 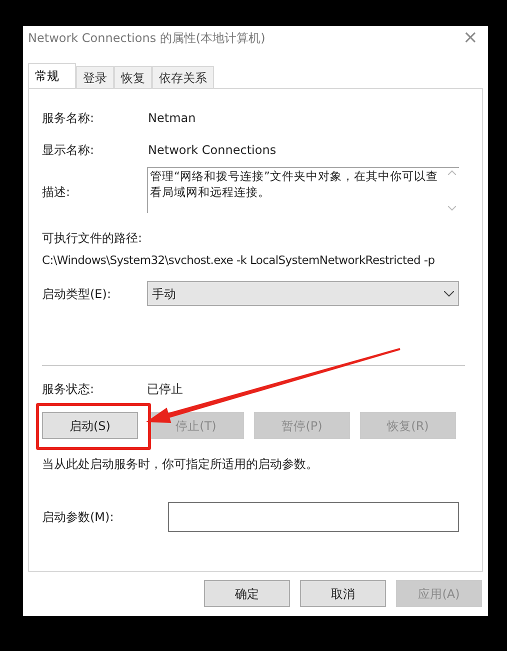 What do you see at coordinates (470, 38) in the screenshot?
I see `close-button: ×` at bounding box center [470, 38].